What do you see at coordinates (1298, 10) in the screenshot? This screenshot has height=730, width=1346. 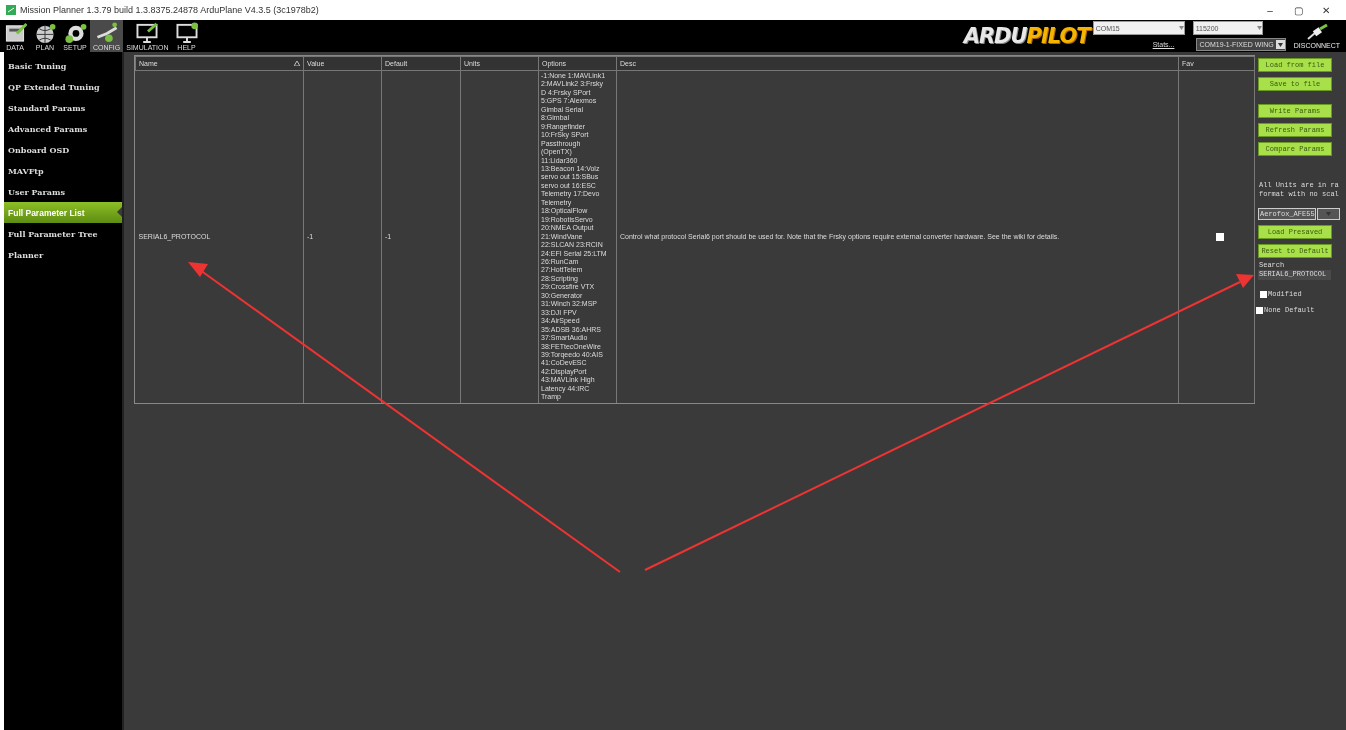 I see `maximize-button: ▢` at bounding box center [1298, 10].